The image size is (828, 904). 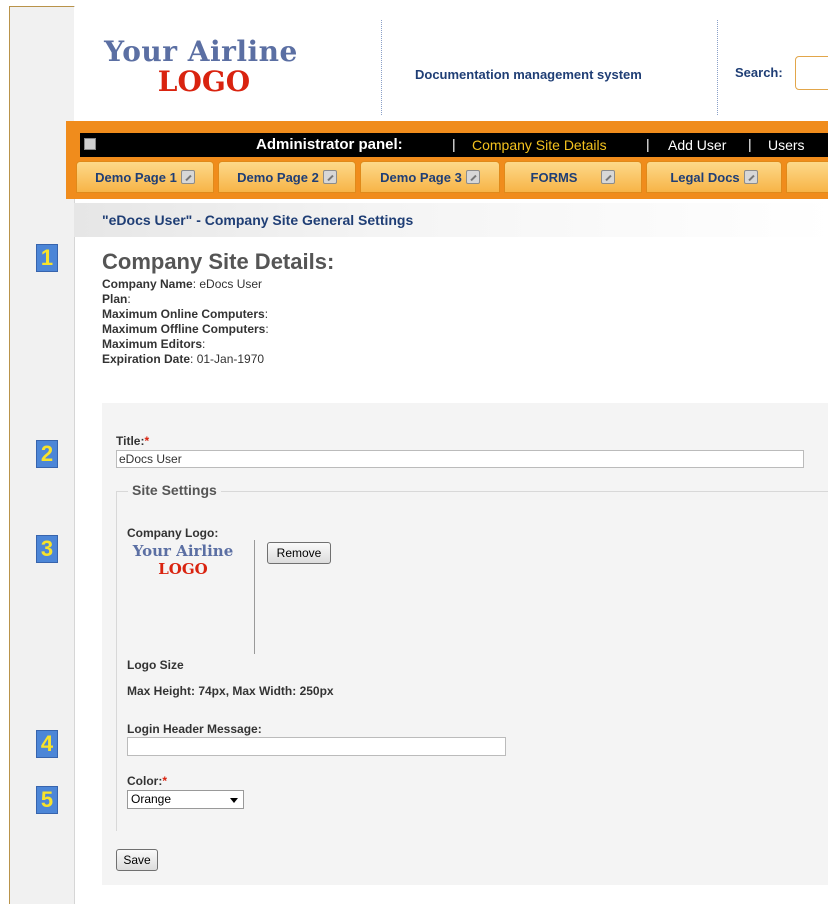 What do you see at coordinates (329, 144) in the screenshot?
I see `admin-panel-title: Administrator panel:` at bounding box center [329, 144].